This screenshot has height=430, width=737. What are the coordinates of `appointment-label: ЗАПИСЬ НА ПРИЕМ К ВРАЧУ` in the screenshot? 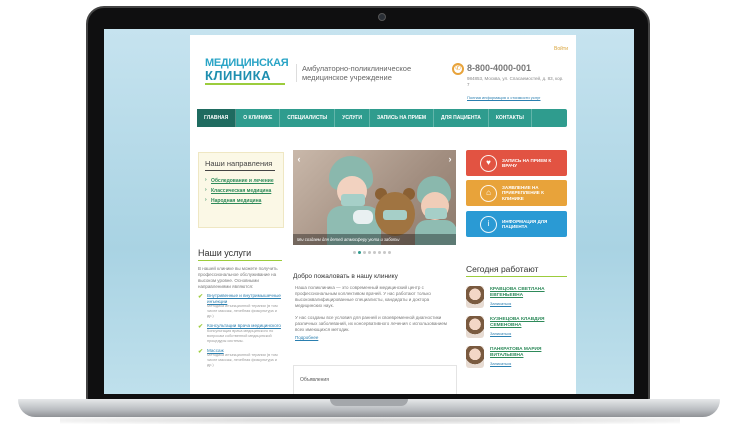 It's located at (527, 163).